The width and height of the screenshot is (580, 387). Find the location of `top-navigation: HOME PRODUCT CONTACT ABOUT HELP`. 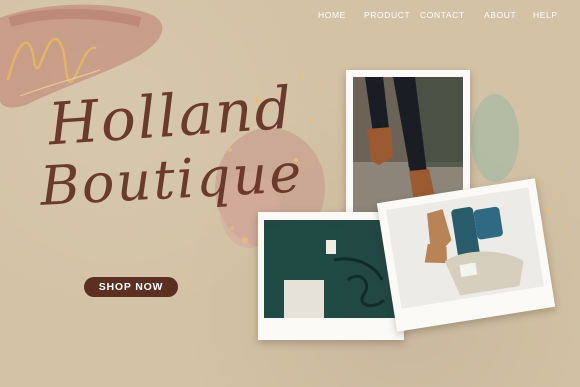

top-navigation: HOME PRODUCT CONTACT ABOUT HELP is located at coordinates (290, 17).